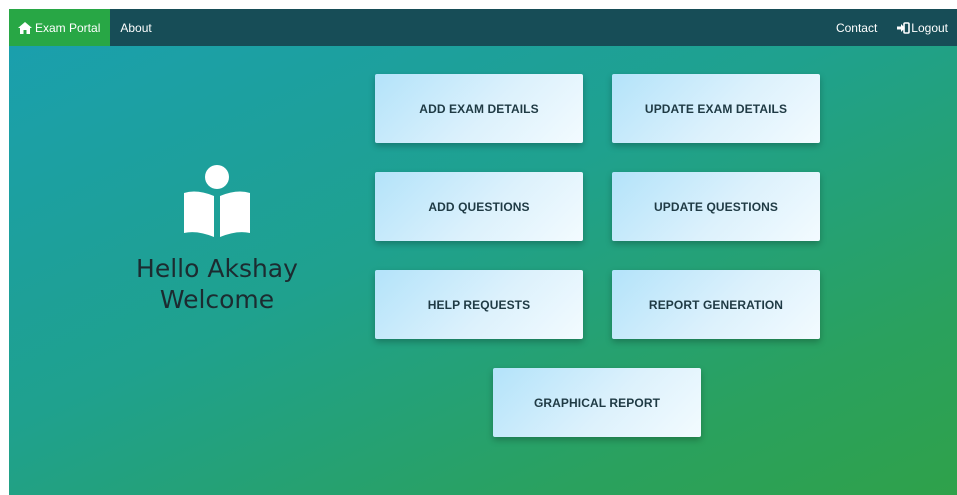 Image resolution: width=957 pixels, height=495 pixels. Describe the element at coordinates (68, 27) in the screenshot. I see `brand-label: Exam Portal` at that location.